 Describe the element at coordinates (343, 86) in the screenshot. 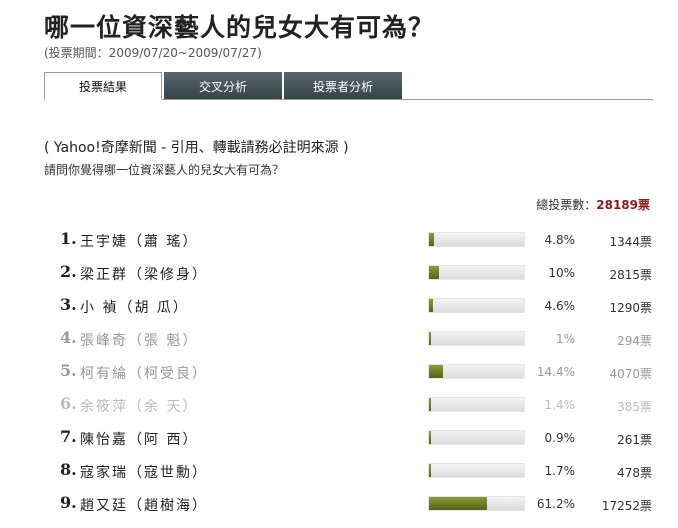

I see `tab-voter-analysis: 投票者分析` at that location.